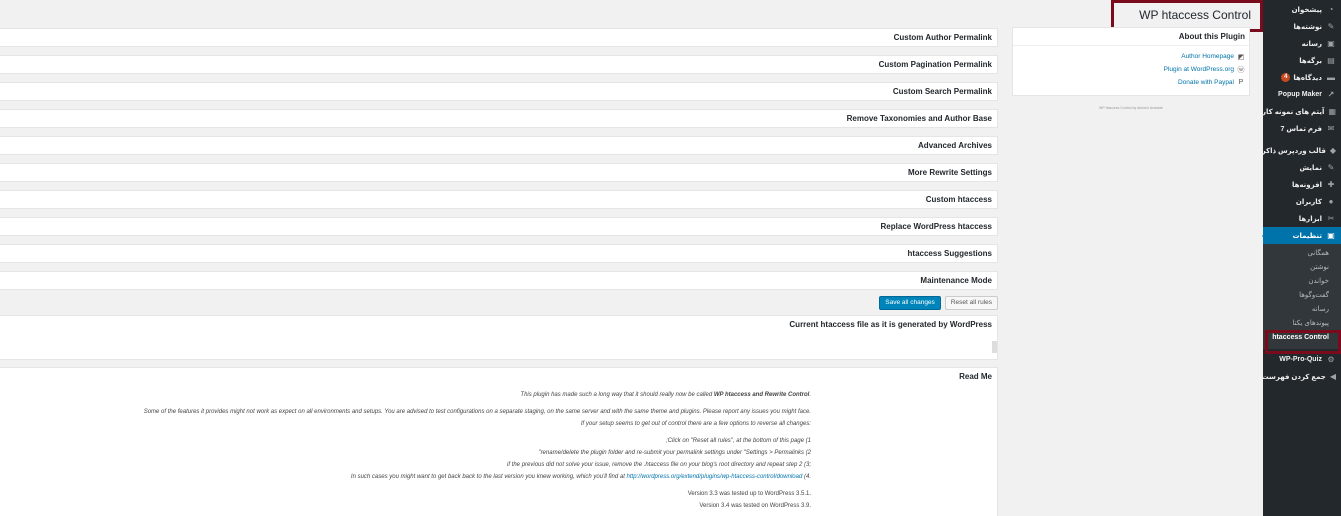 The width and height of the screenshot is (1341, 516). What do you see at coordinates (1302, 268) in the screenshot?
I see `submenu-item: نوشتن` at bounding box center [1302, 268].